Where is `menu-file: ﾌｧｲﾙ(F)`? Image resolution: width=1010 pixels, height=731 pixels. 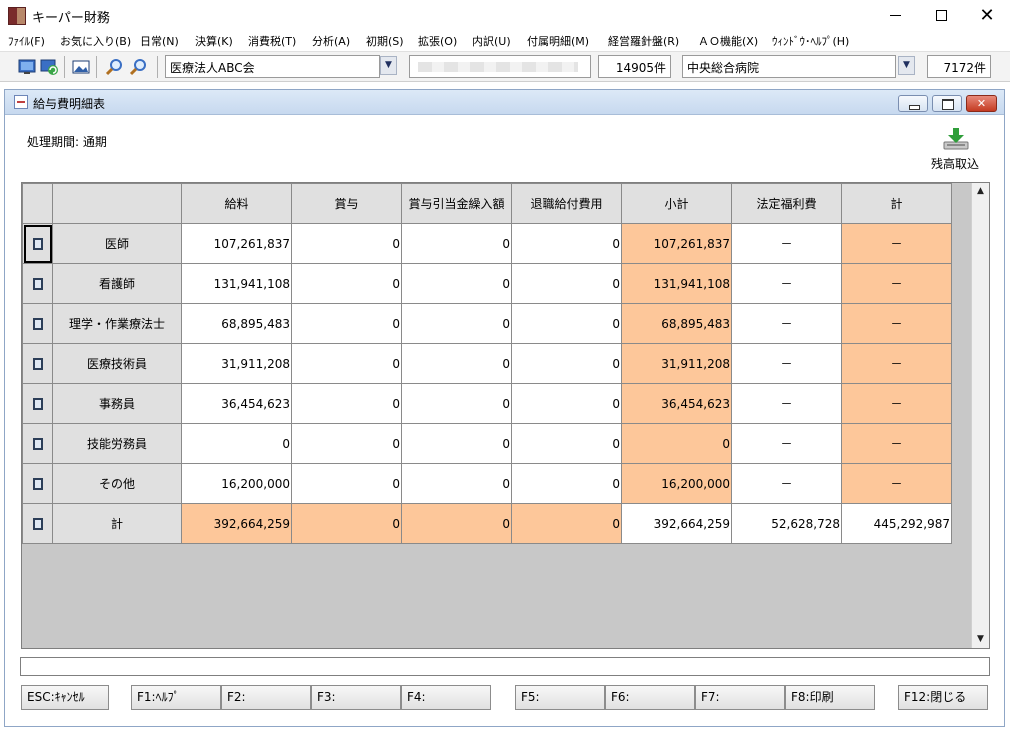 menu-file: ﾌｧｲﾙ(F) is located at coordinates (26, 41).